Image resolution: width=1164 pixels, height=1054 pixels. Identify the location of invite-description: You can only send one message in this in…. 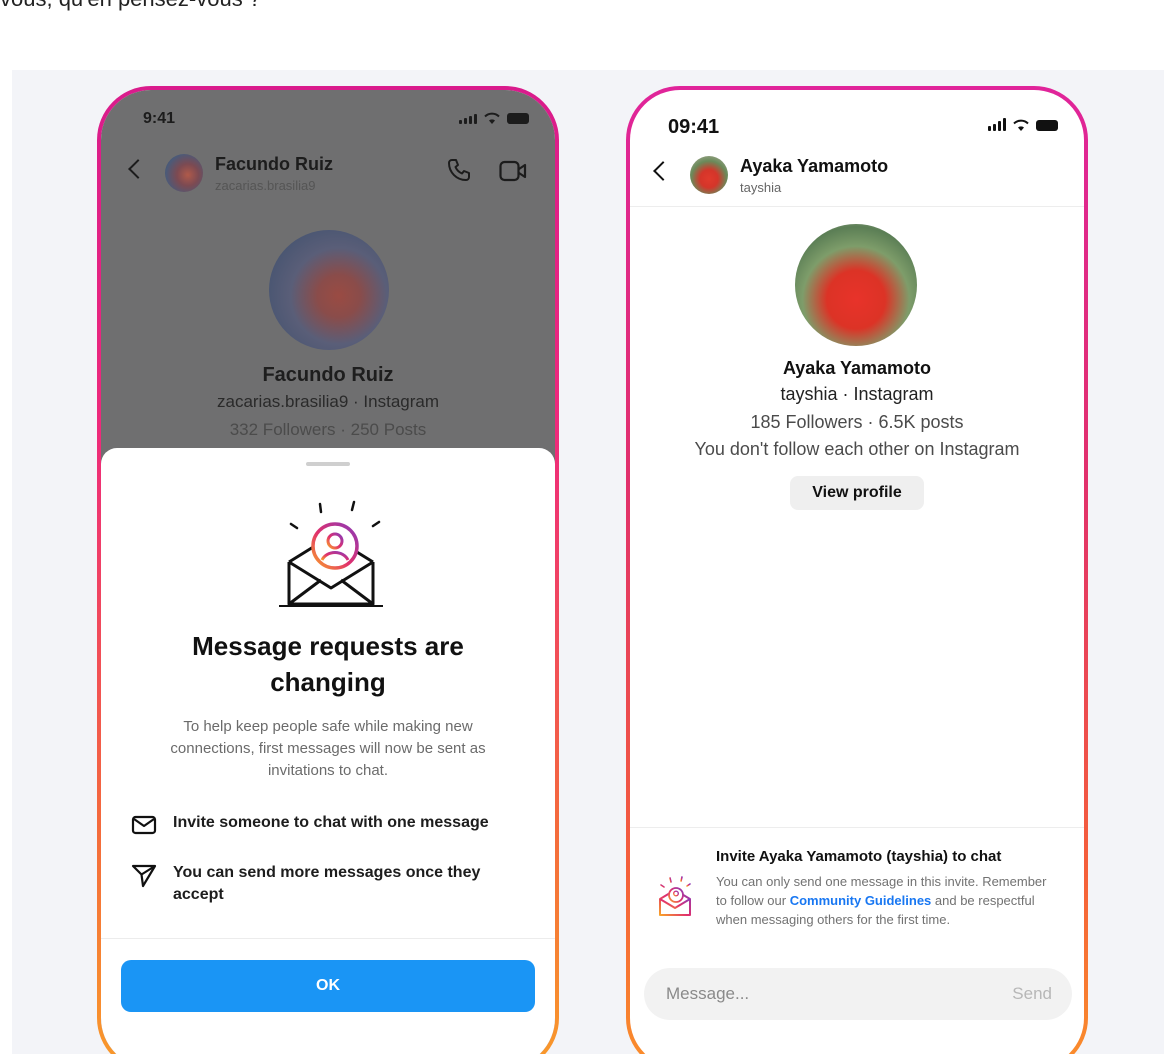
(887, 900).